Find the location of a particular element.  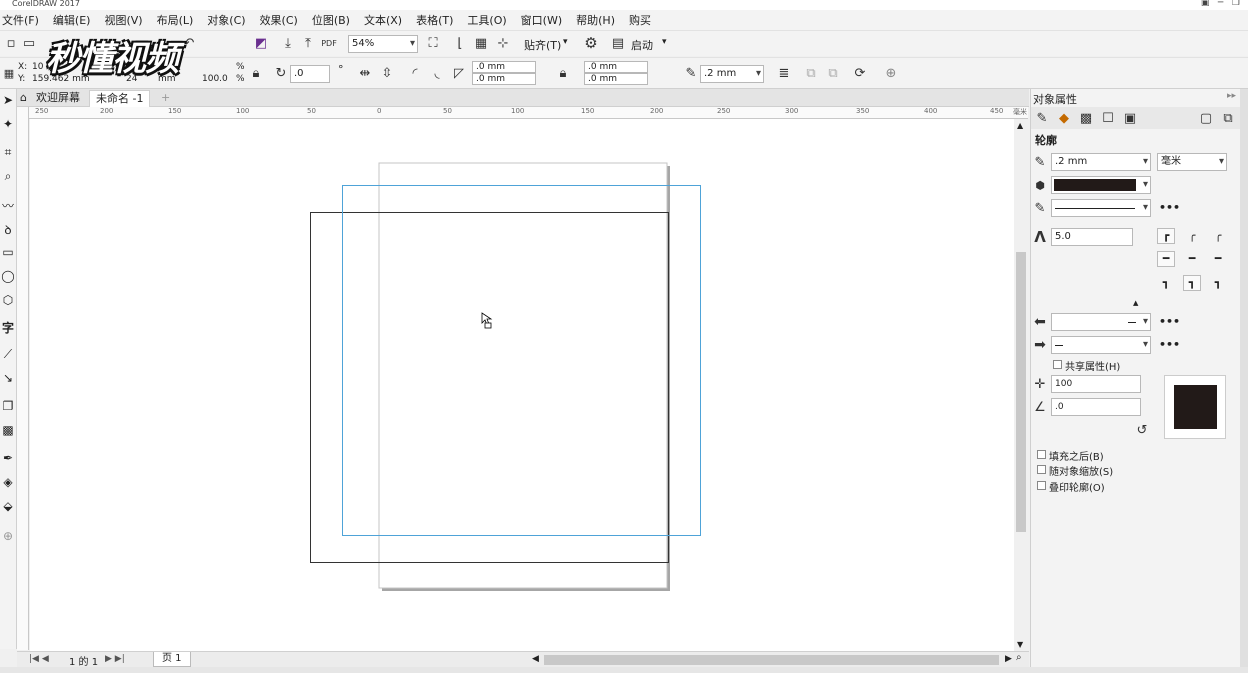

outline-width-field: .2 mm is located at coordinates (1101, 162).